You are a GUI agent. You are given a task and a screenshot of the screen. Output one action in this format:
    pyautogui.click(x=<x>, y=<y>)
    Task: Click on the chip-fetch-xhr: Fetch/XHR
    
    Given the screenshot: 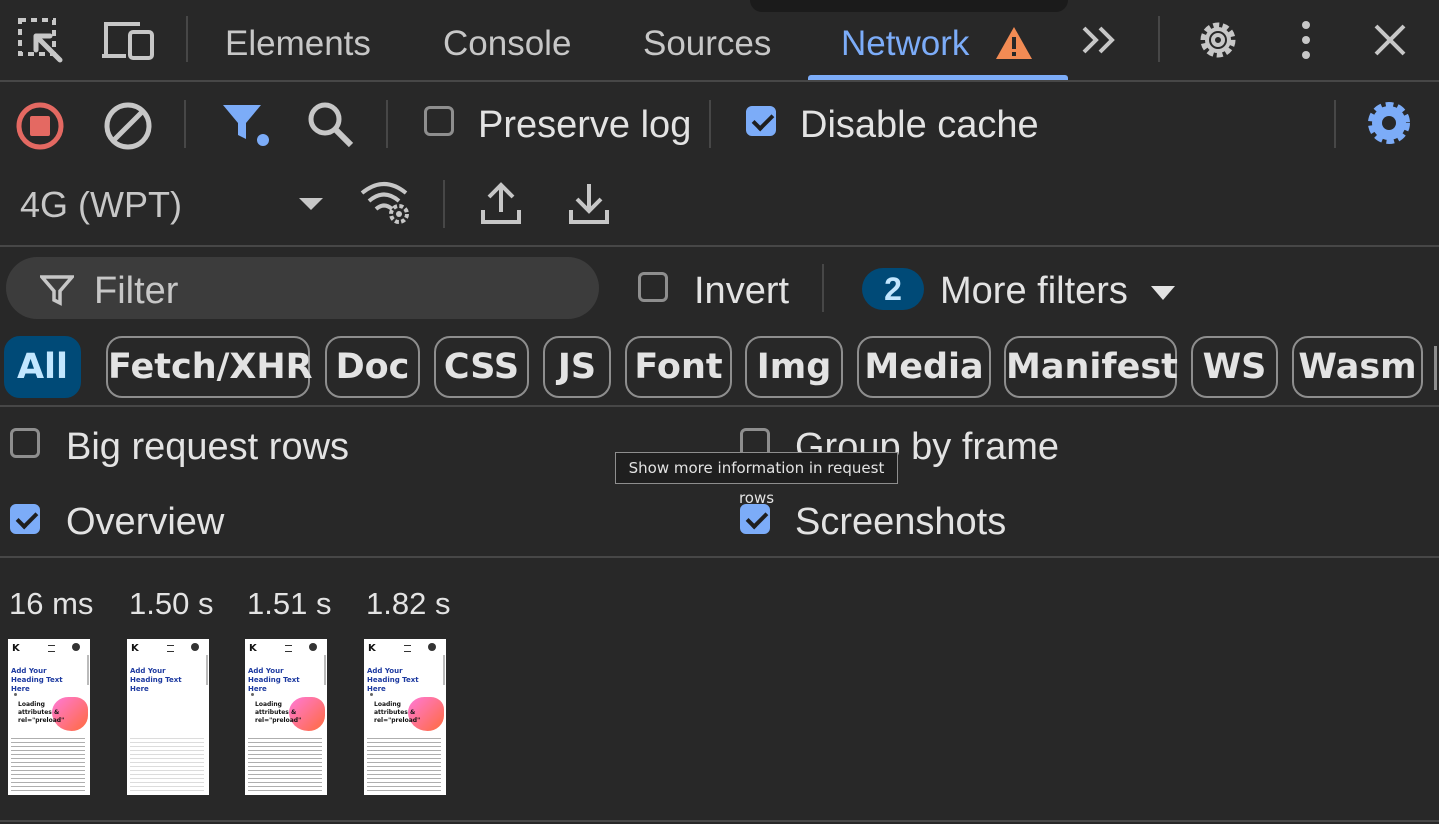 What is the action you would take?
    pyautogui.click(x=209, y=367)
    